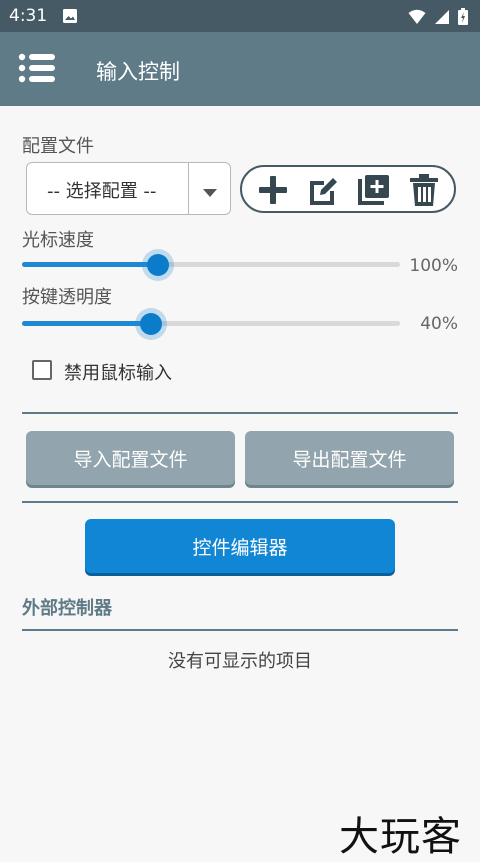 The height and width of the screenshot is (862, 480). Describe the element at coordinates (158, 265) in the screenshot. I see `cursor-speed-slider-thumb` at that location.